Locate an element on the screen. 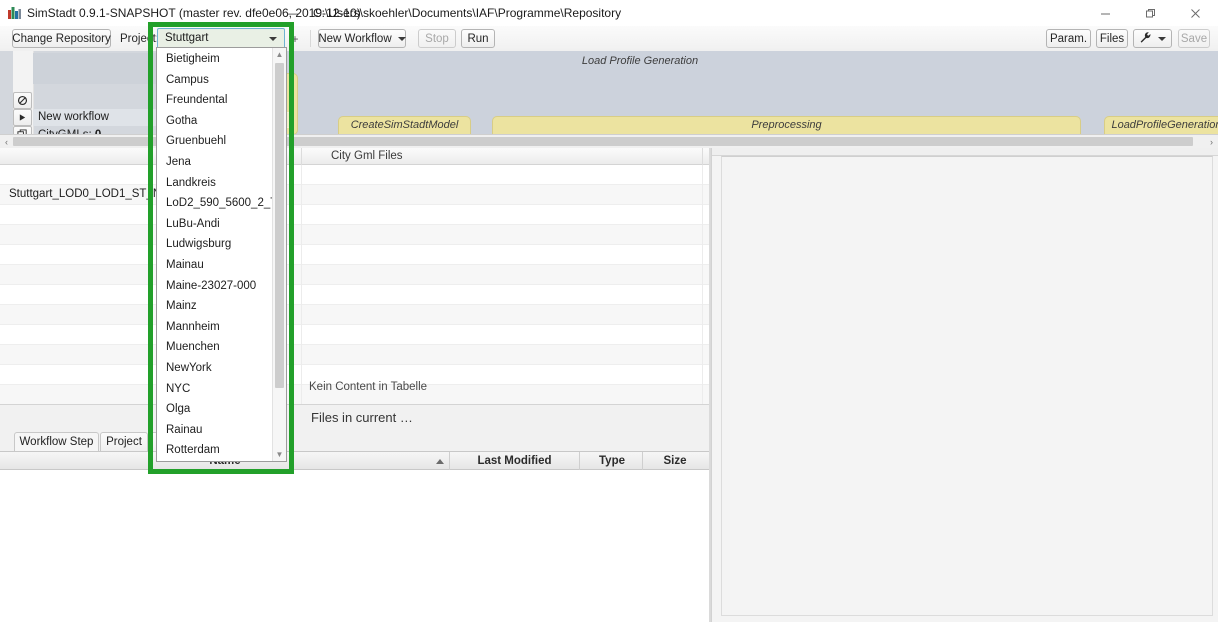 The width and height of the screenshot is (1218, 622). tools-button is located at coordinates (1152, 38).